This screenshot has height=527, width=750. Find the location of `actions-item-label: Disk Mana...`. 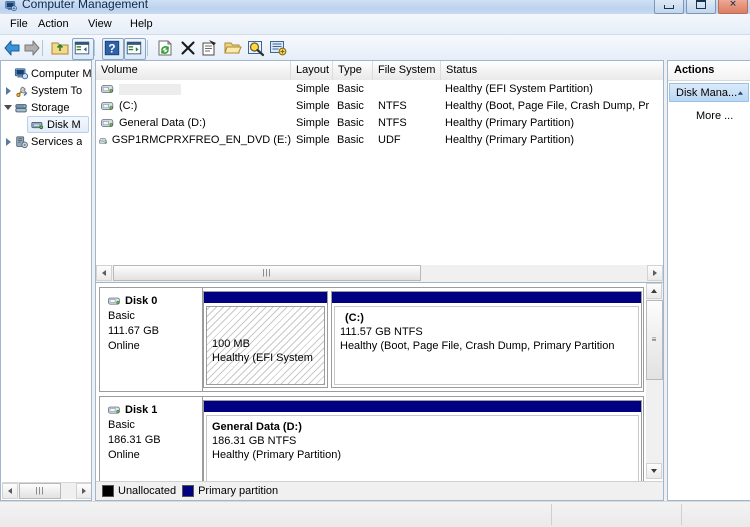

actions-item-label: Disk Mana... is located at coordinates (707, 92).